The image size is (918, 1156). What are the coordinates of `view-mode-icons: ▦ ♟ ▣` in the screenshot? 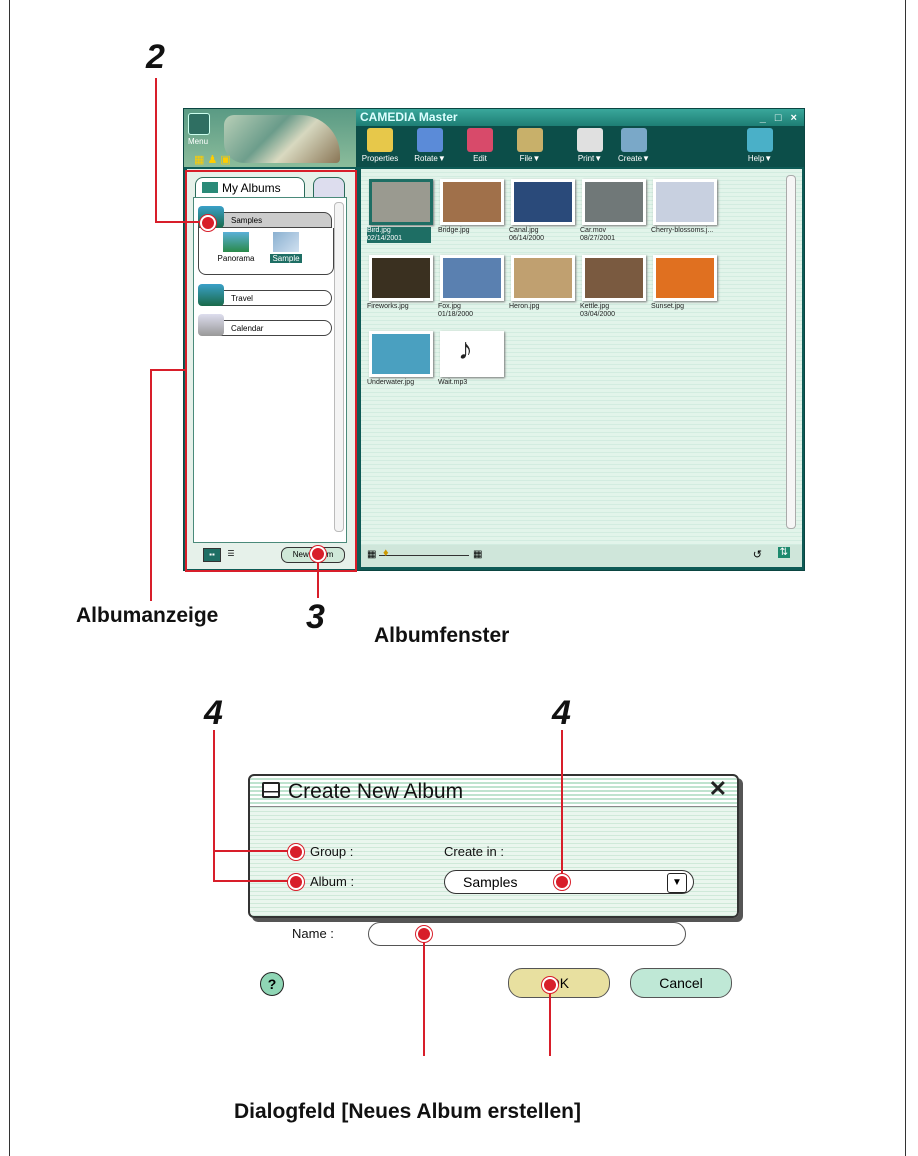 It's located at (212, 159).